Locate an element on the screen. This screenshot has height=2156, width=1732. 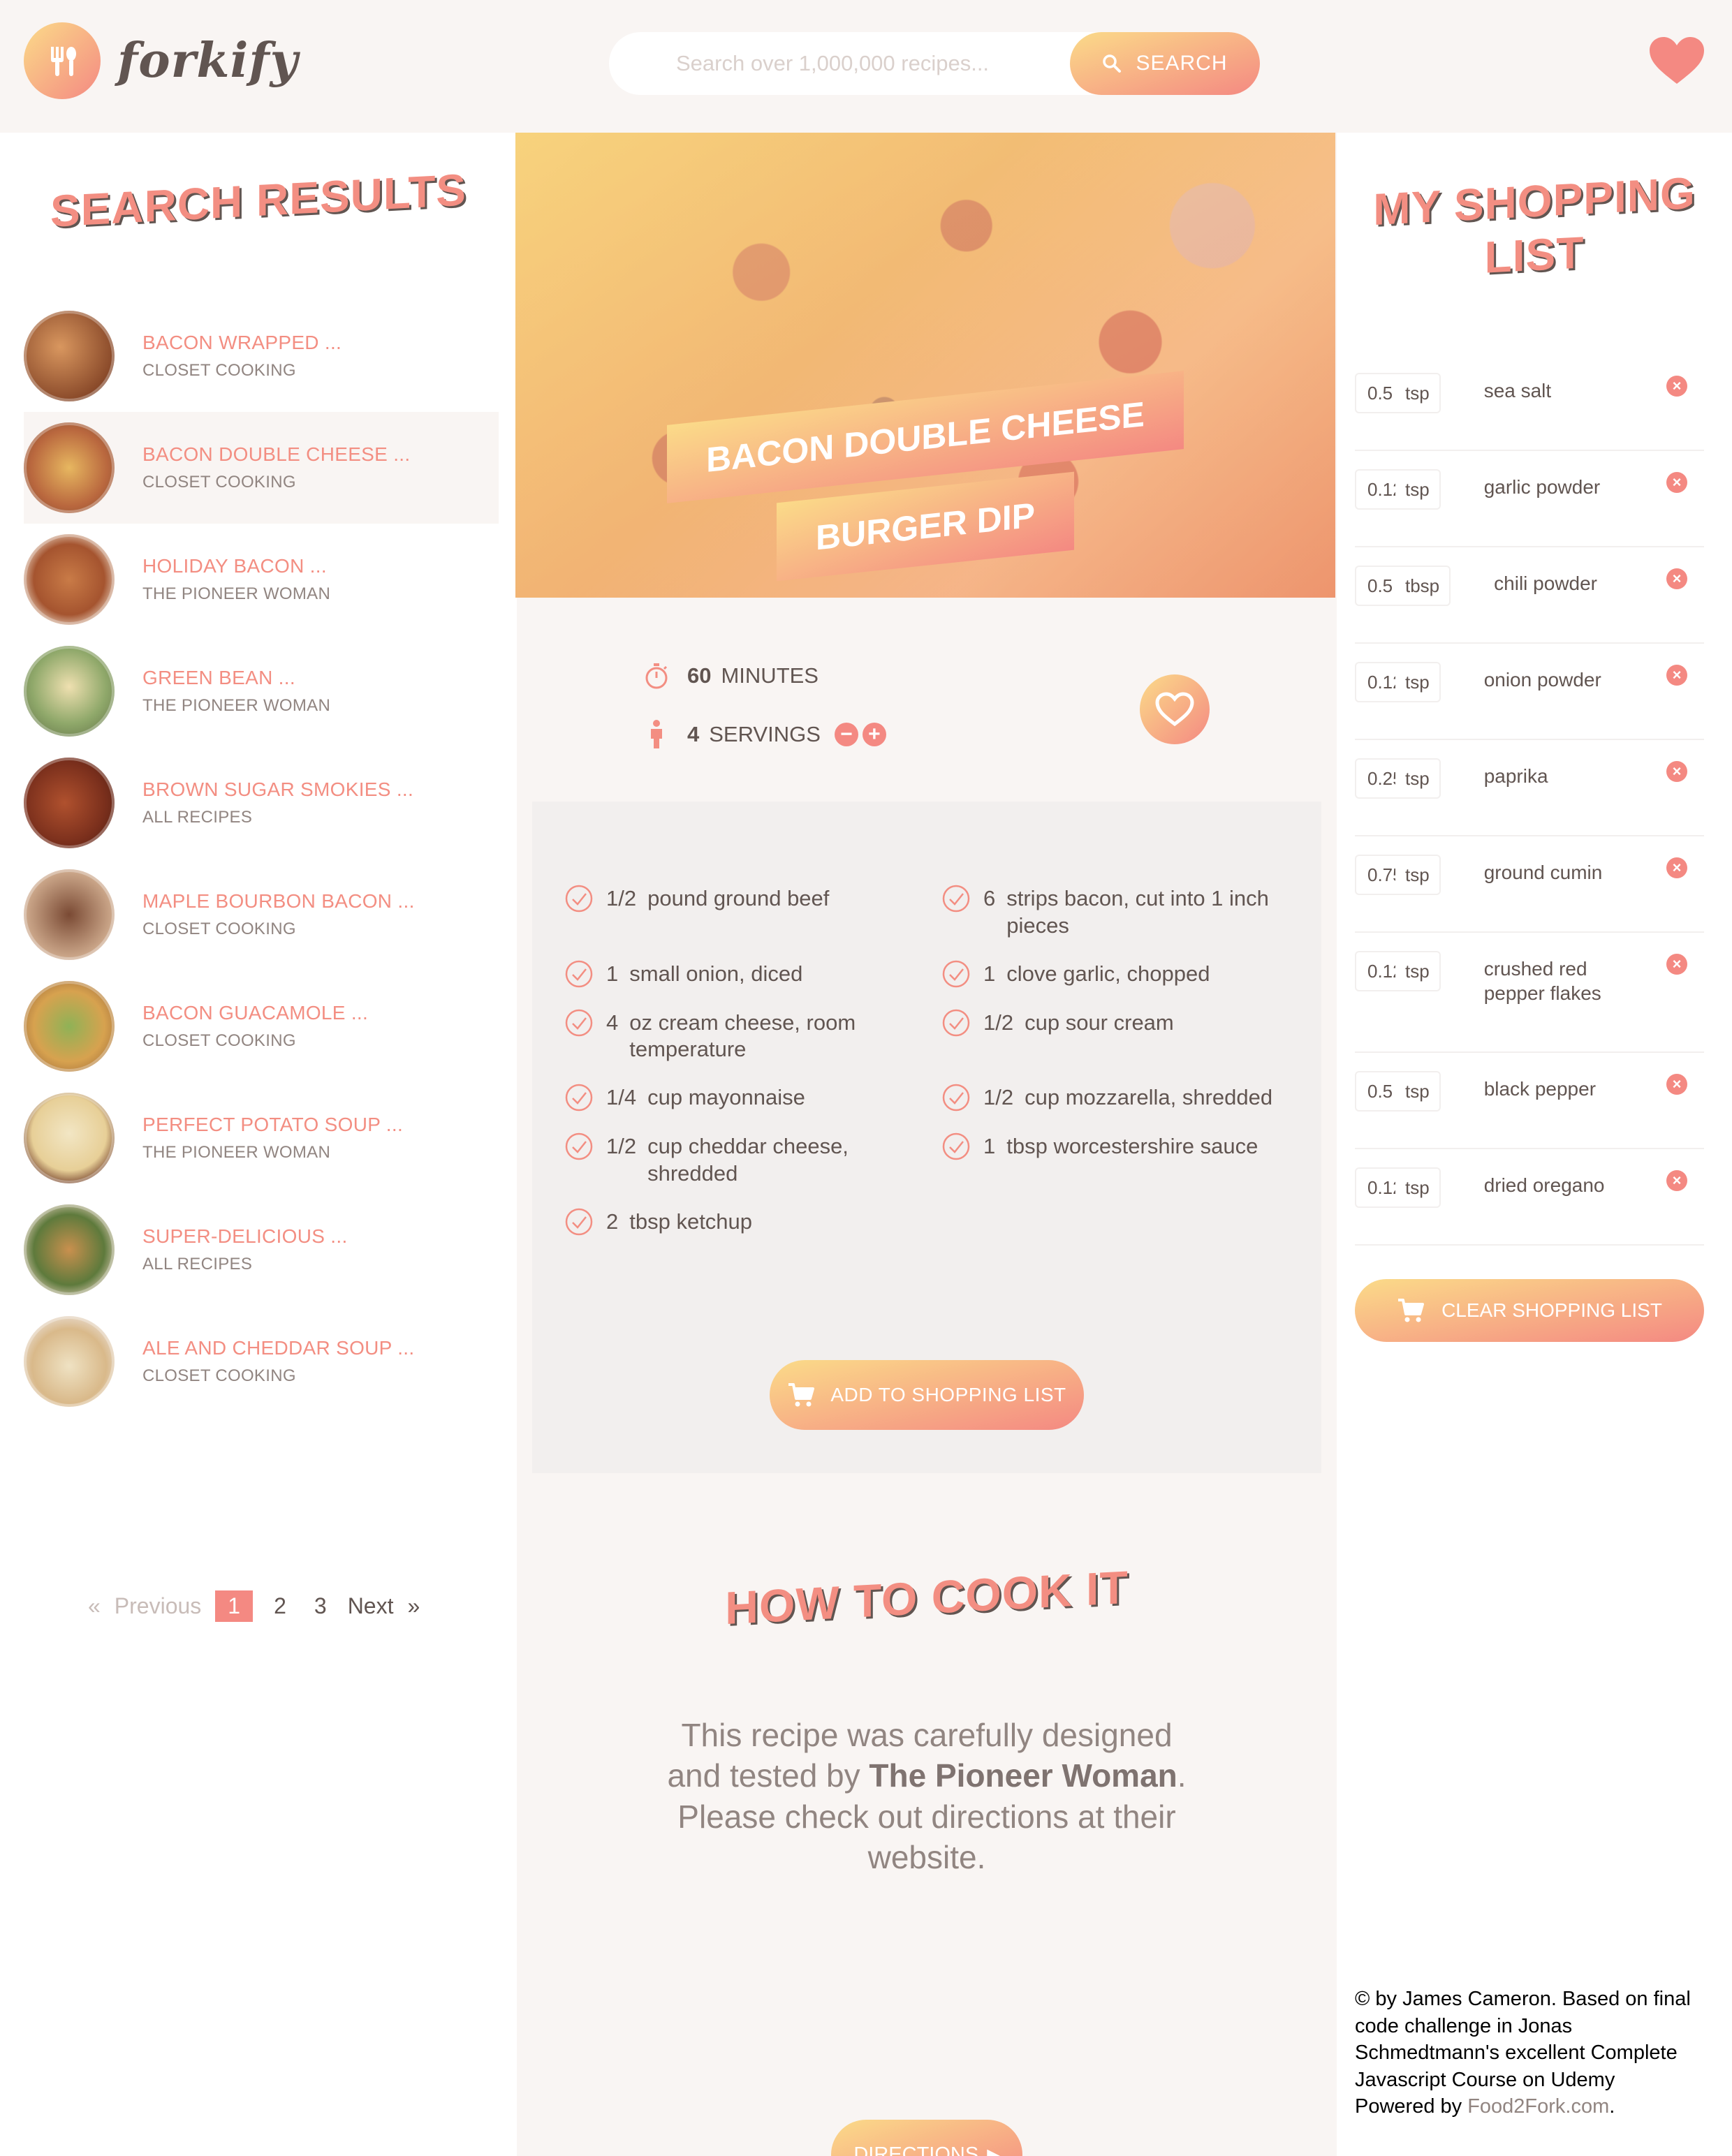
heart-icon is located at coordinates (1676, 61).